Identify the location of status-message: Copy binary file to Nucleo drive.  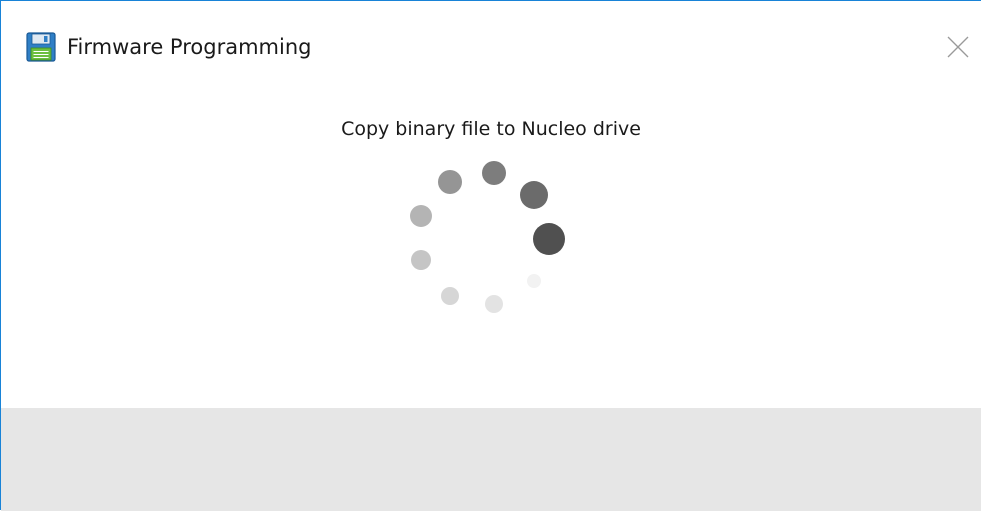
(491, 129).